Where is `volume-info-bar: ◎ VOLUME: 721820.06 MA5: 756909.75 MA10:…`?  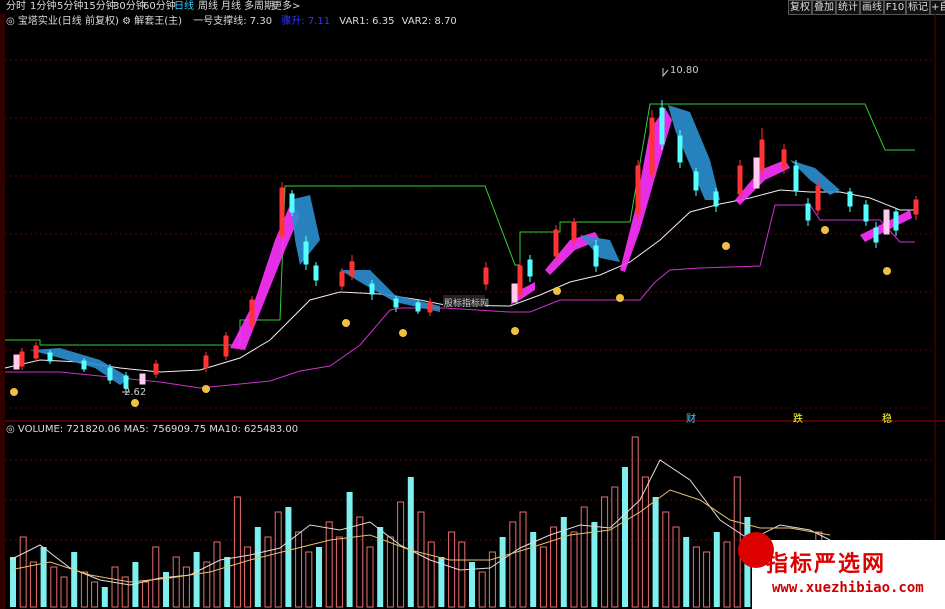 volume-info-bar: ◎ VOLUME: 721820.06 MA5: 756909.75 MA10:… is located at coordinates (152, 430).